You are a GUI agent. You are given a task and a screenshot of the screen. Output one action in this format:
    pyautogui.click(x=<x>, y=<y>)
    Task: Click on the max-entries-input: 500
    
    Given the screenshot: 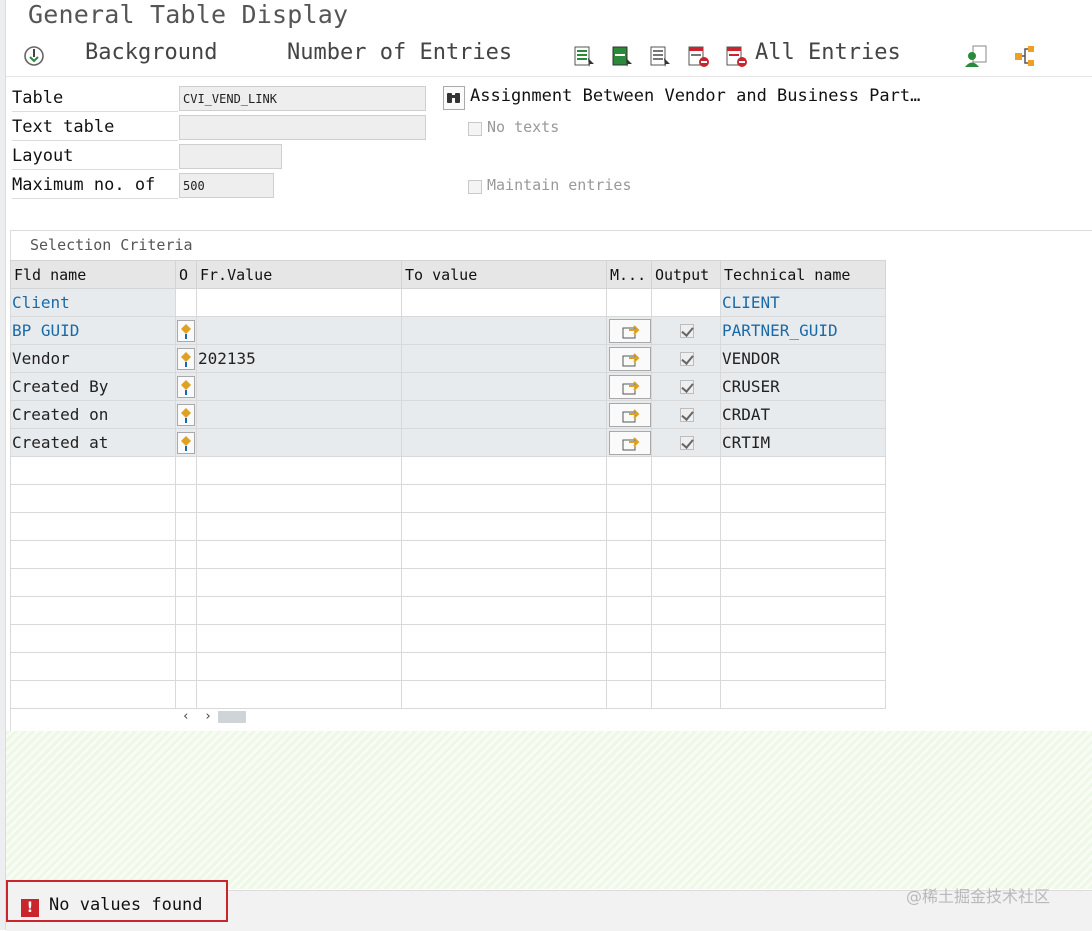 What is the action you would take?
    pyautogui.click(x=226, y=185)
    